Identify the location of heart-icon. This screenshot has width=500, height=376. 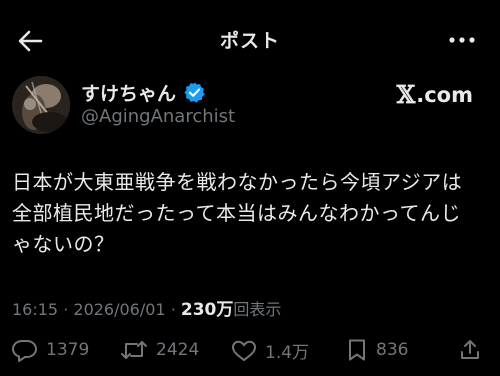
(244, 350).